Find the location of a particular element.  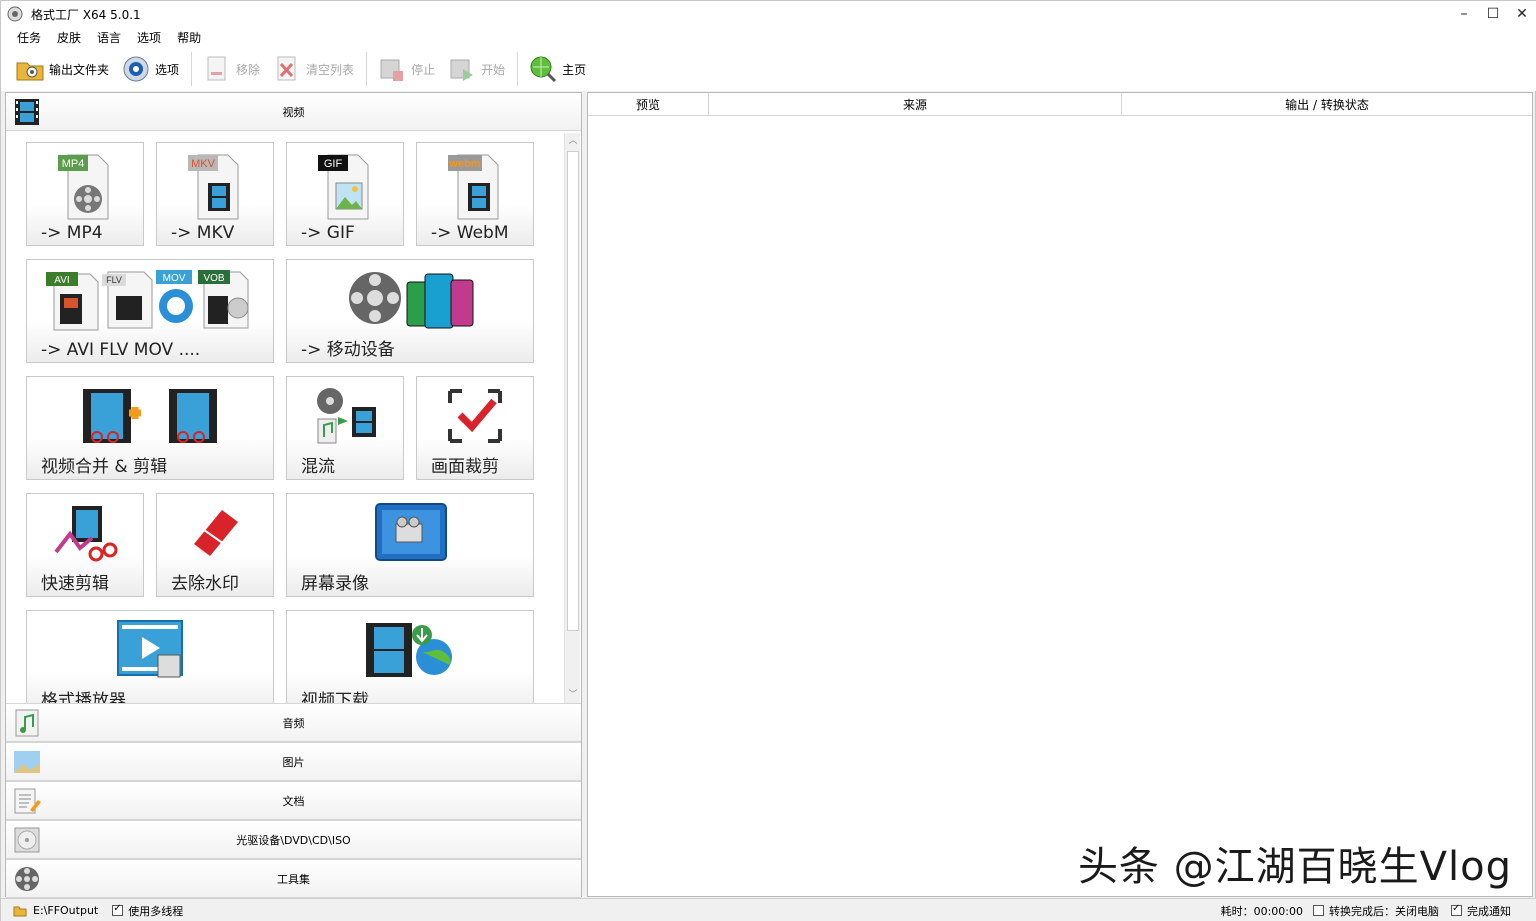

eraser-icon is located at coordinates (216, 533).